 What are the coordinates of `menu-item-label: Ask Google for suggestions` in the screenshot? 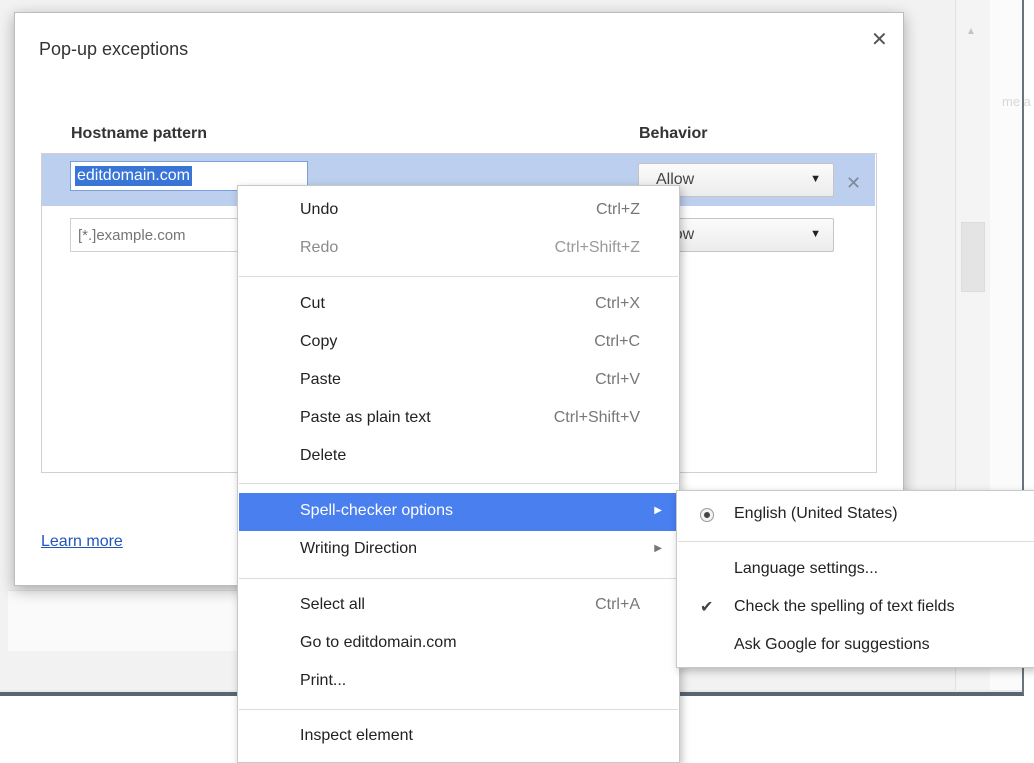 It's located at (832, 644).